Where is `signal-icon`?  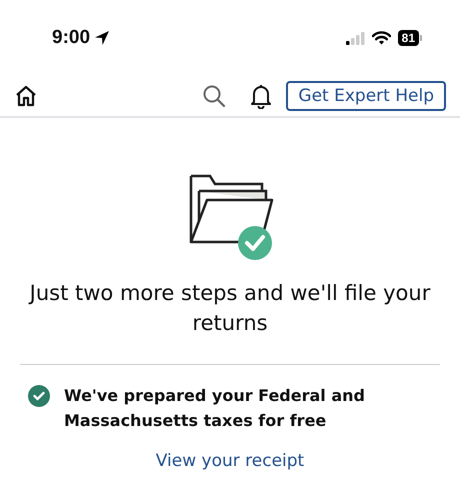 signal-icon is located at coordinates (355, 38).